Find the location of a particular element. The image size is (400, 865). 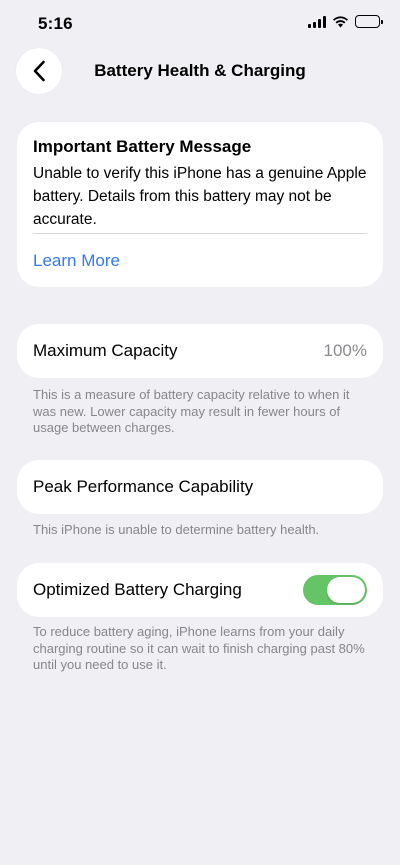

peak-performance-label: Peak Performance Capability is located at coordinates (143, 486).